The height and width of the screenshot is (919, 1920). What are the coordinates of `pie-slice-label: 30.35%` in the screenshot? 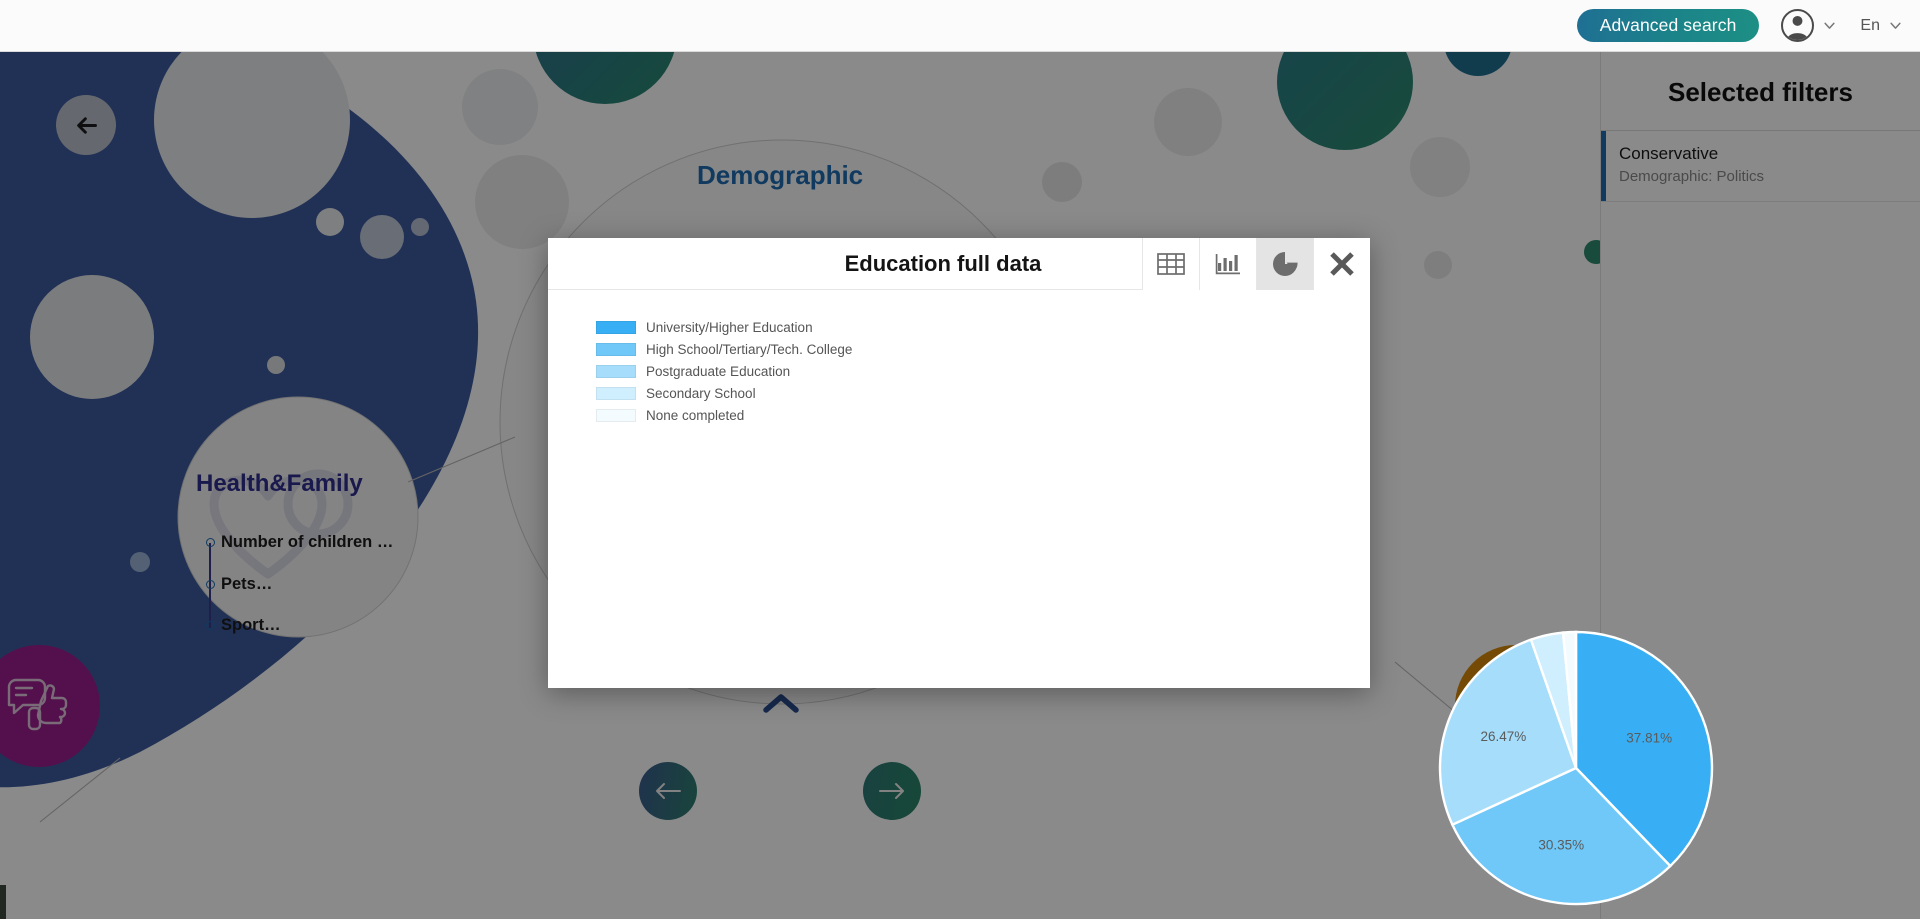 It's located at (1561, 845).